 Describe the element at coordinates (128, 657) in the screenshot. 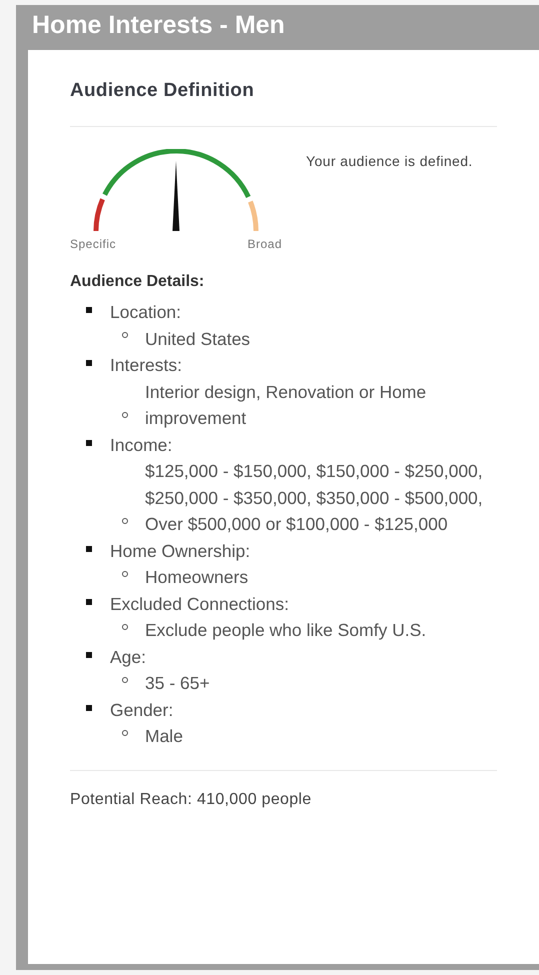

I see `detail-label: Age:` at that location.